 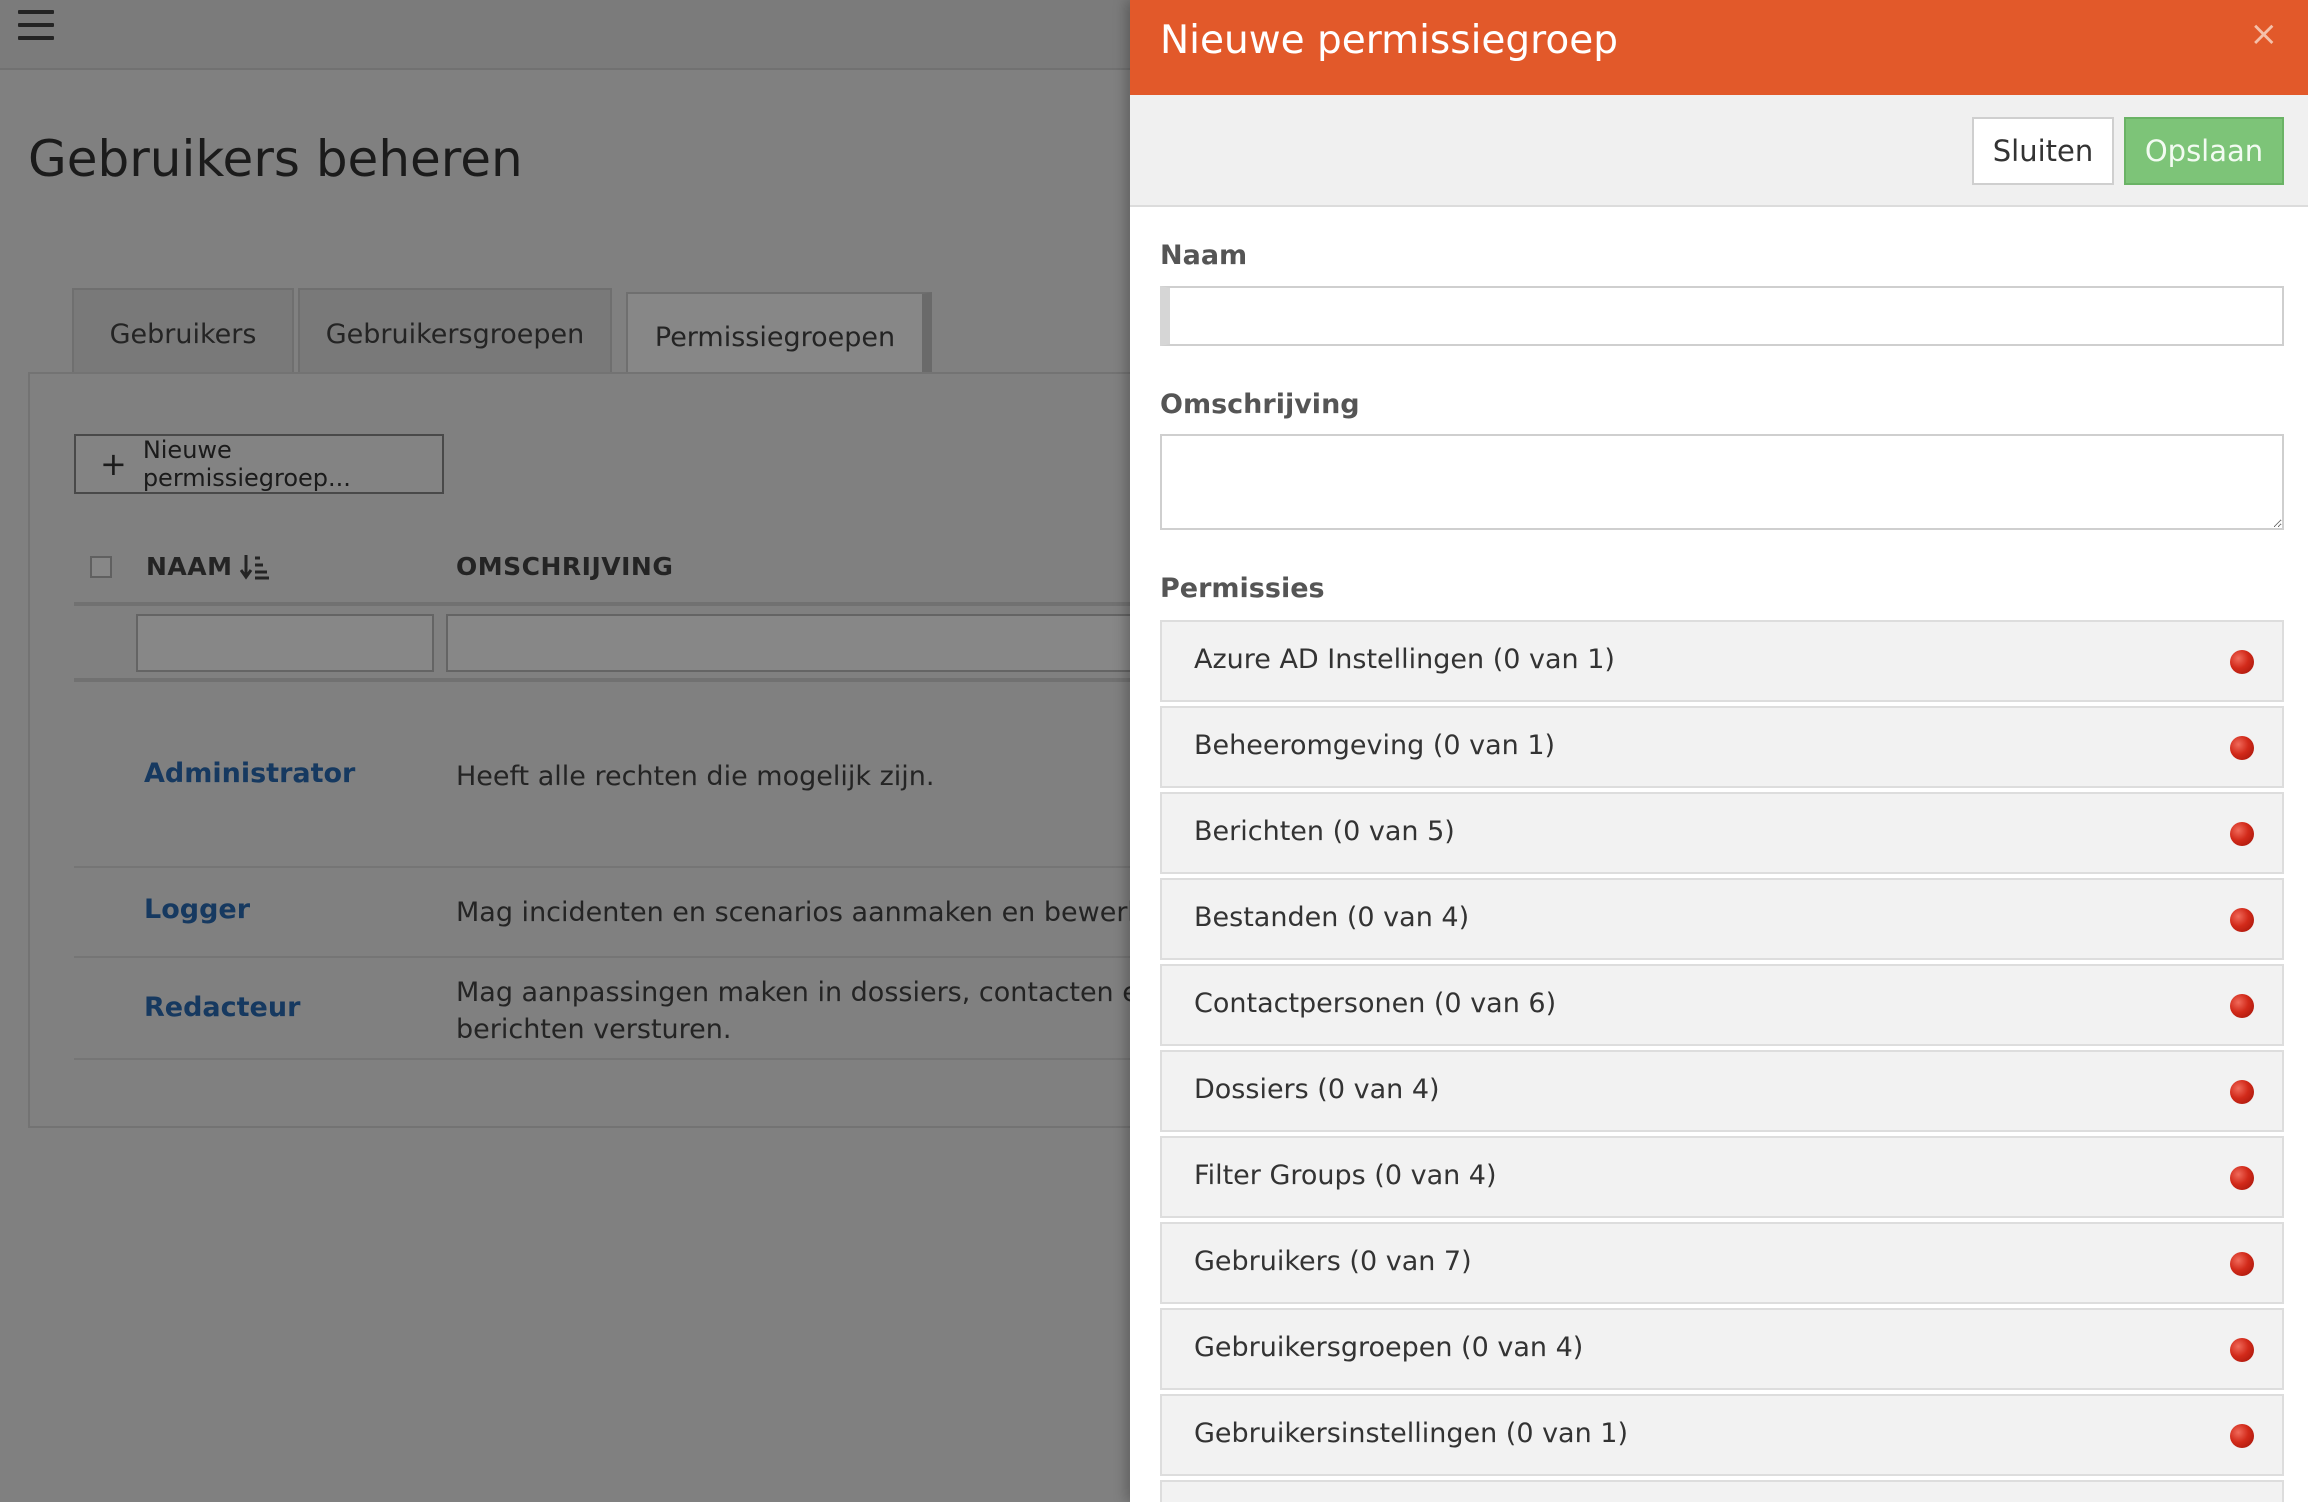 What do you see at coordinates (1722, 661) in the screenshot?
I see `permission-item-azure-ad: Azure AD Instellingen (0 van 1)` at bounding box center [1722, 661].